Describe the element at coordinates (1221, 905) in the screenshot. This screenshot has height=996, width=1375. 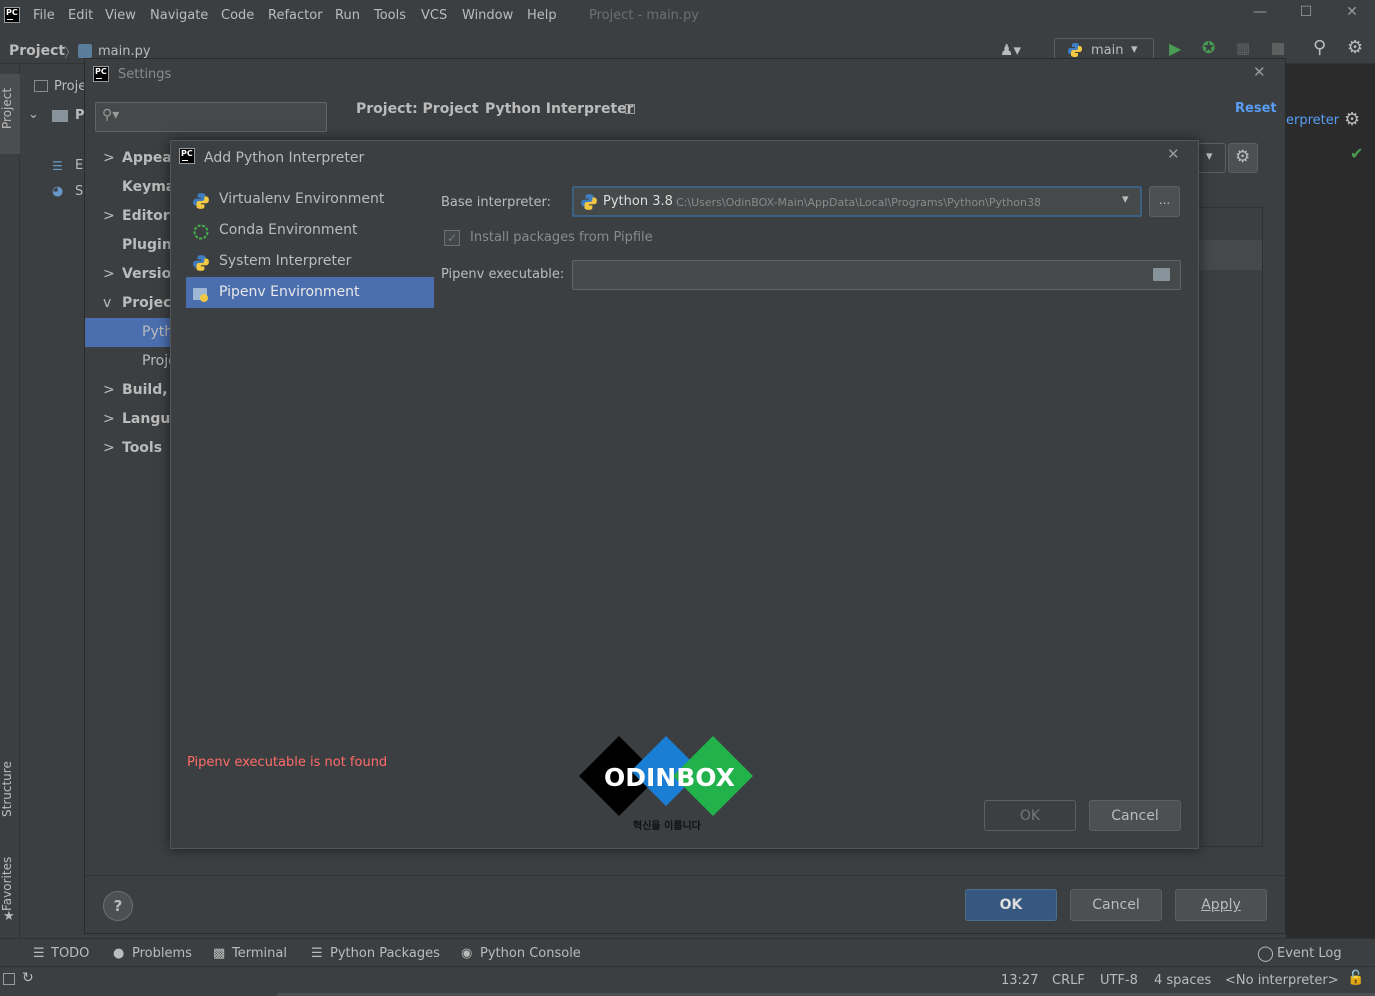
I see `settings-apply-button: Apply` at that location.